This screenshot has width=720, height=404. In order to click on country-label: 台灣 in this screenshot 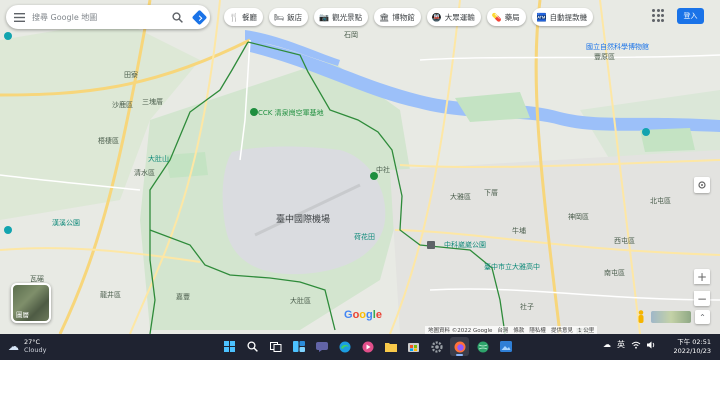, I will do `click(502, 330)`.